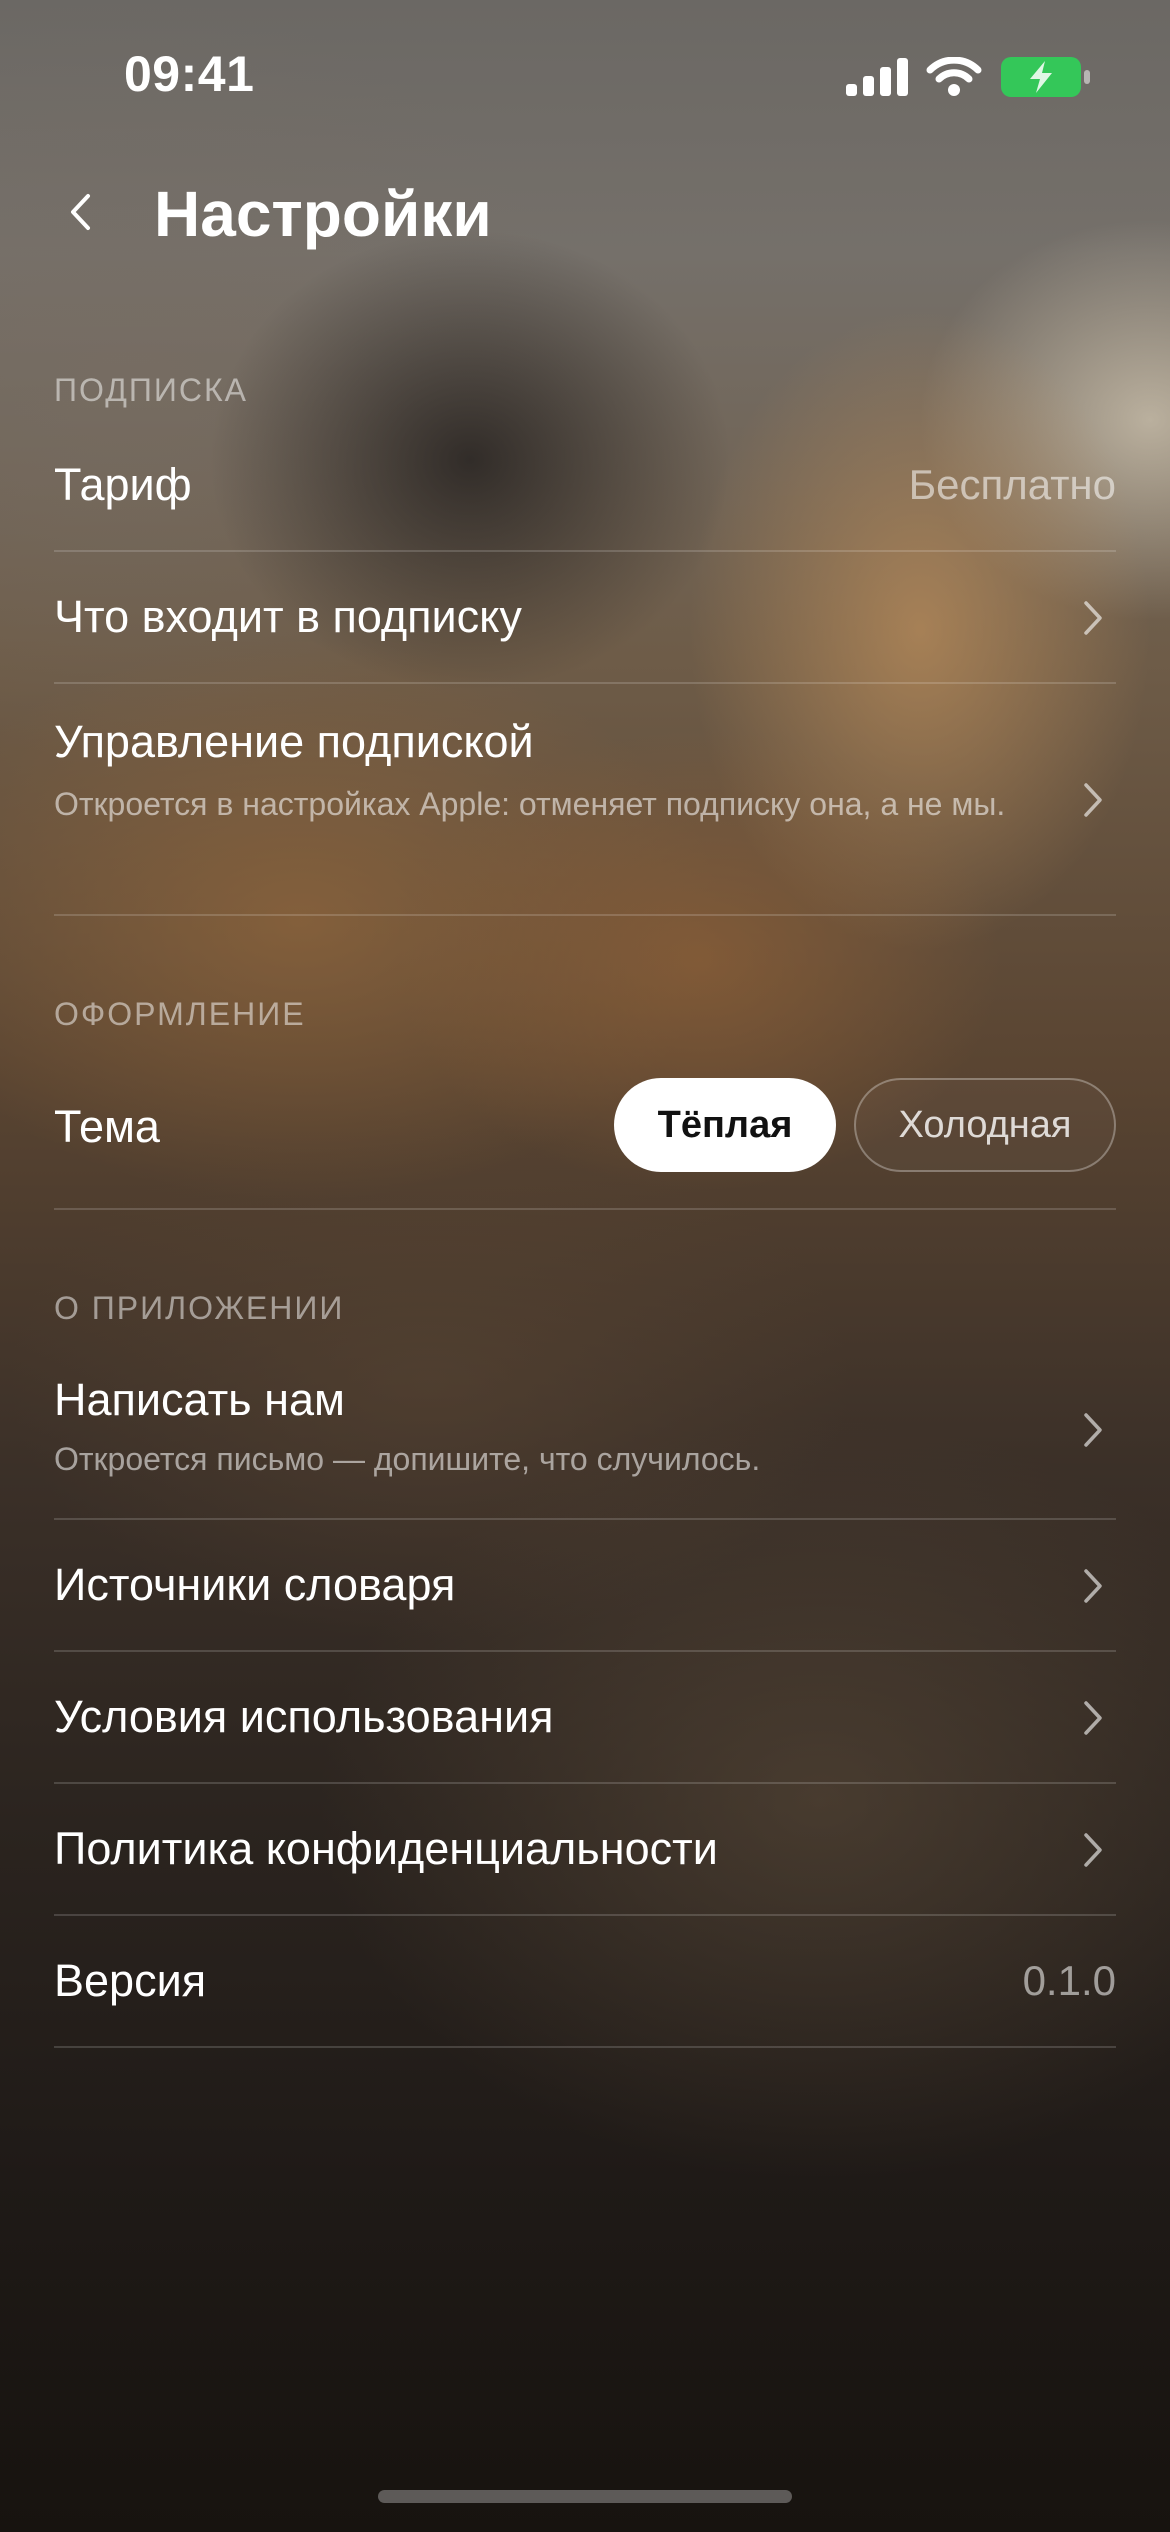 The height and width of the screenshot is (2532, 1170). Describe the element at coordinates (585, 618) in the screenshot. I see `row-included: Что входит в подписку` at that location.